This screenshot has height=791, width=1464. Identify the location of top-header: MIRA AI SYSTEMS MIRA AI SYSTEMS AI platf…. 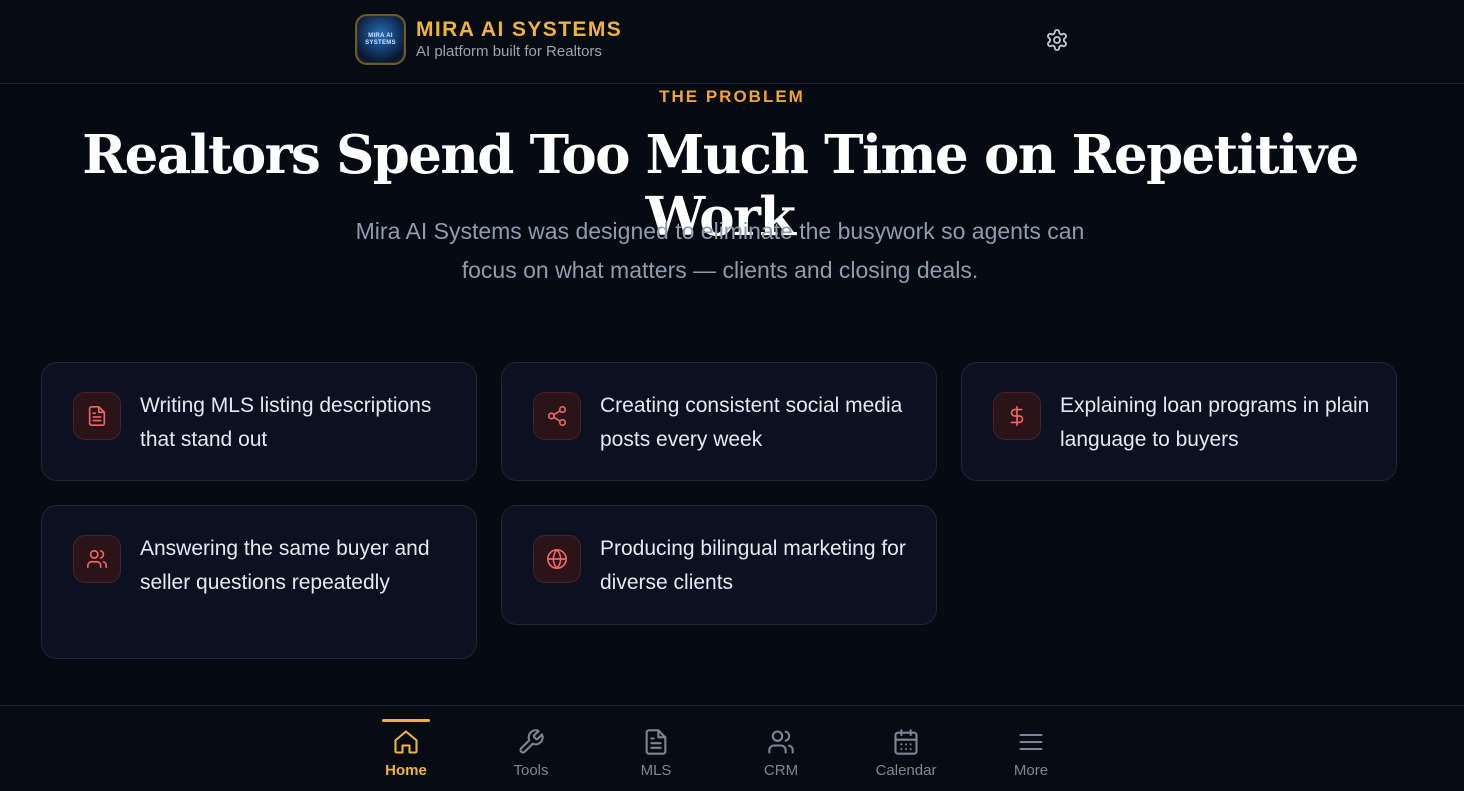
(732, 42).